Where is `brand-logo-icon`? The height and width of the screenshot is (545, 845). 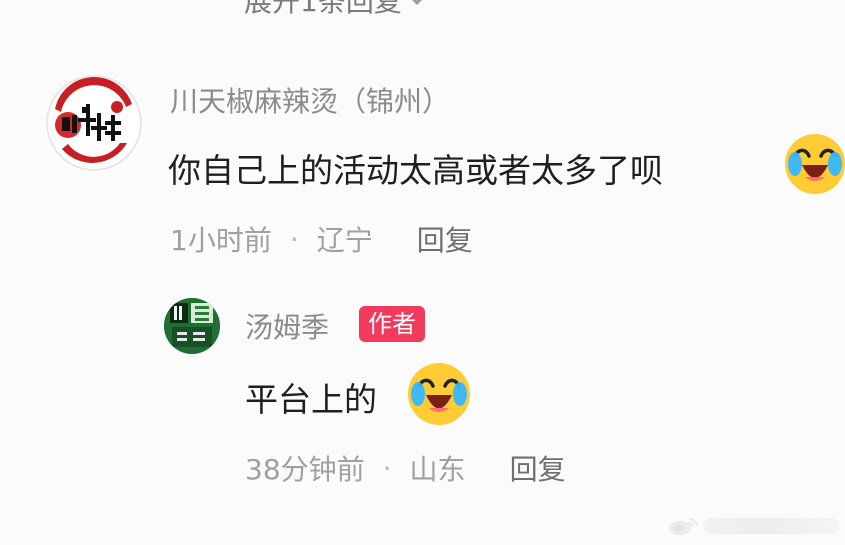
brand-logo-icon is located at coordinates (94, 123).